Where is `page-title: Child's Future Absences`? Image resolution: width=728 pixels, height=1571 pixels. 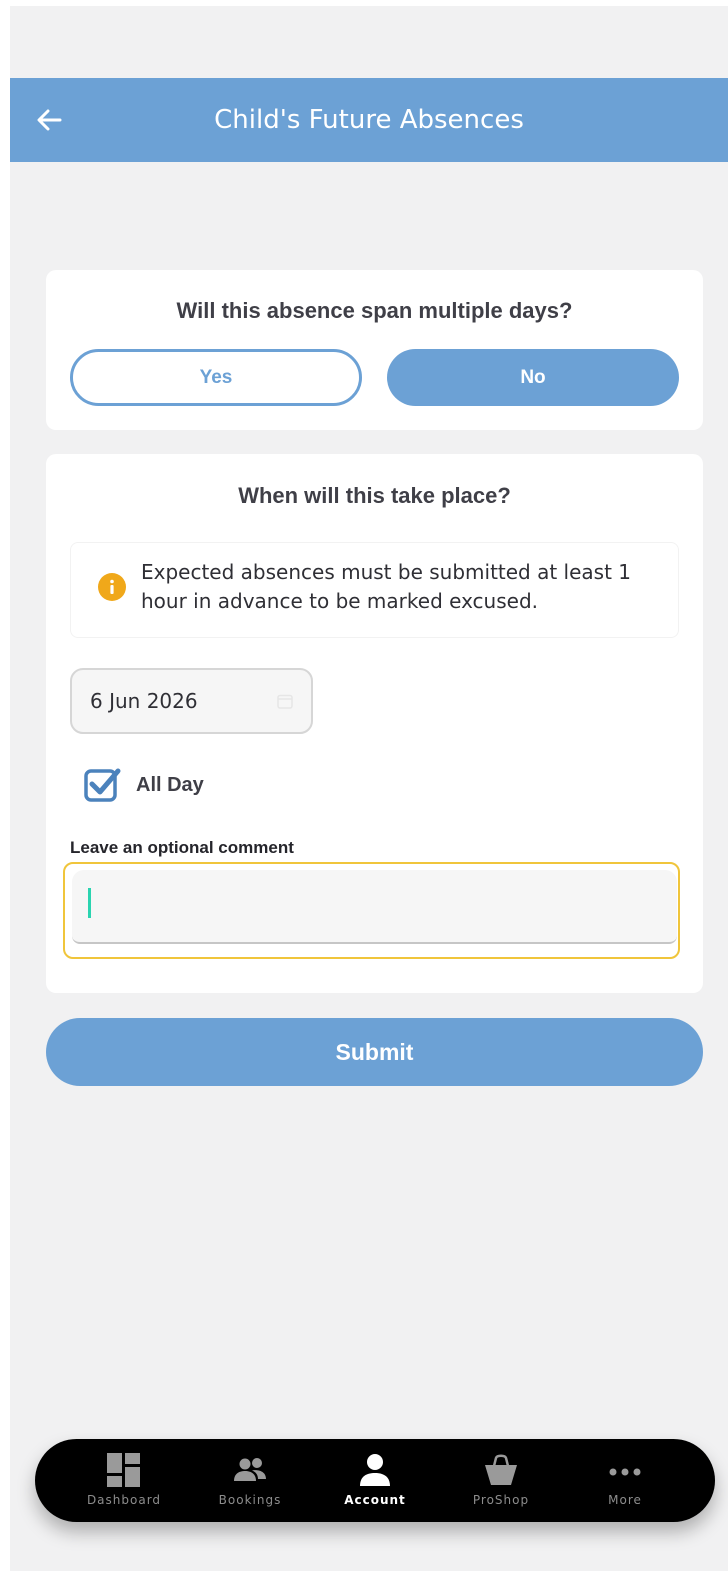 page-title: Child's Future Absences is located at coordinates (369, 120).